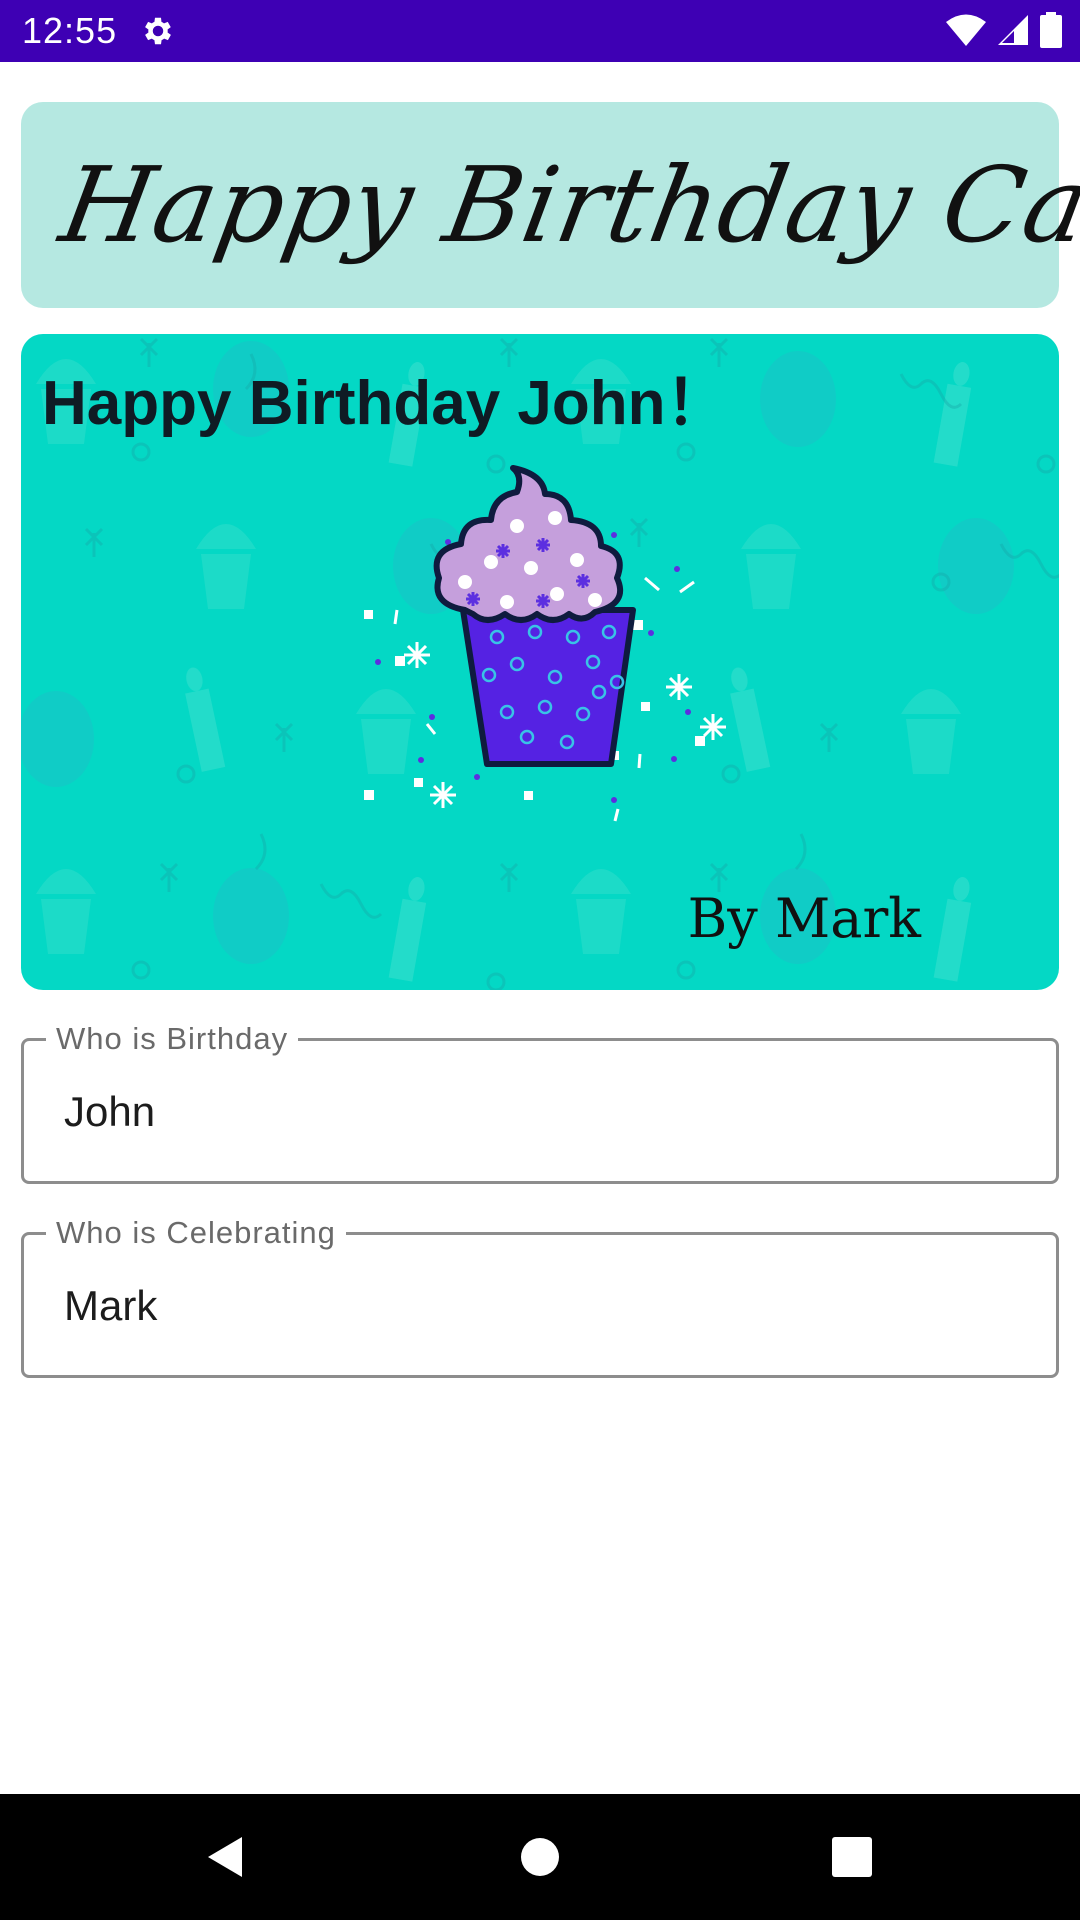  What do you see at coordinates (566, 205) in the screenshot?
I see `page-title: Happy Birthday Card` at bounding box center [566, 205].